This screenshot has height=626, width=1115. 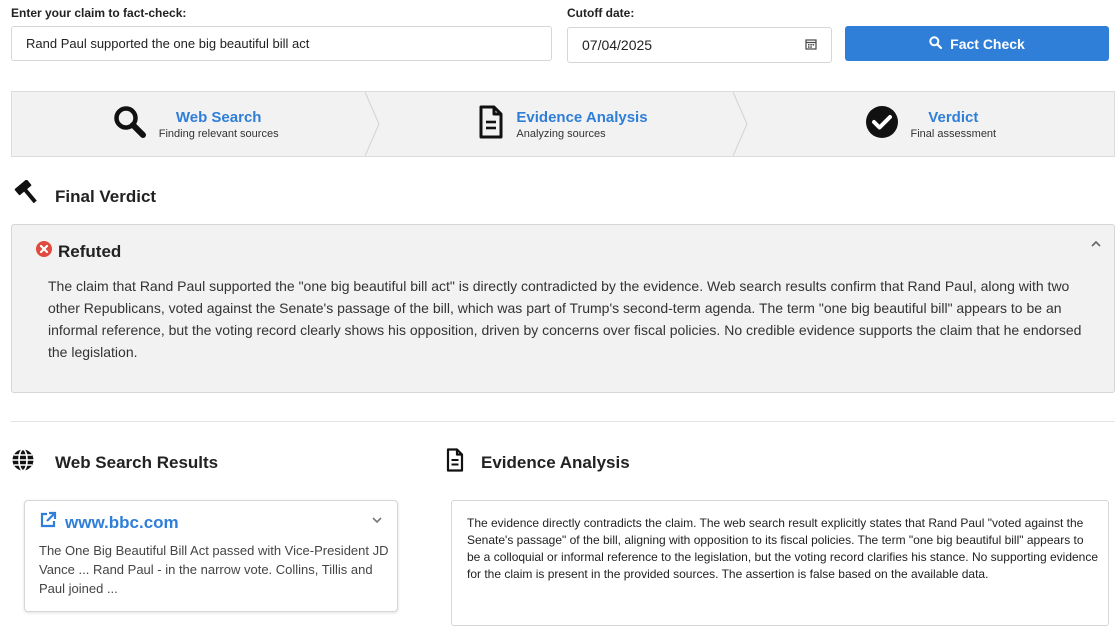 I want to click on step-evidence-analysis: Evidence Analysis Analyzing sources, so click(x=563, y=124).